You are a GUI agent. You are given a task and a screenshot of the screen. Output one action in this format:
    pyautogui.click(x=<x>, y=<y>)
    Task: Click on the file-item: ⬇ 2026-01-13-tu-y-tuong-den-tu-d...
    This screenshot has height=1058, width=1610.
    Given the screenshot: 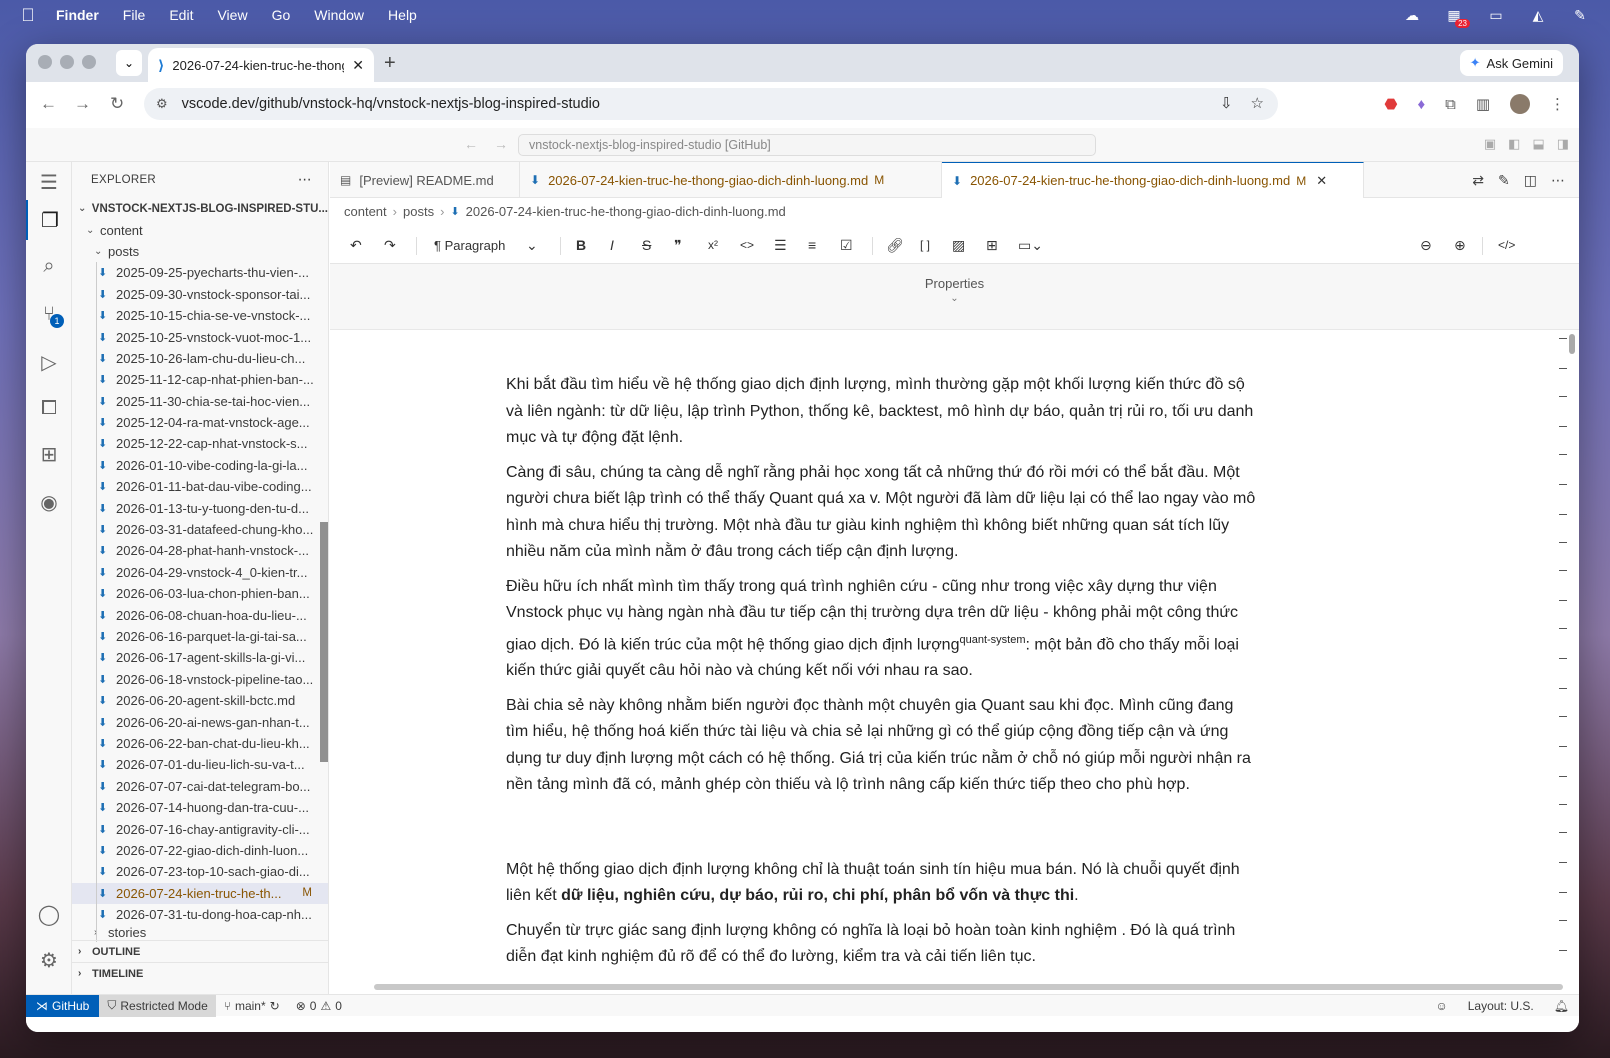 What is the action you would take?
    pyautogui.click(x=200, y=507)
    